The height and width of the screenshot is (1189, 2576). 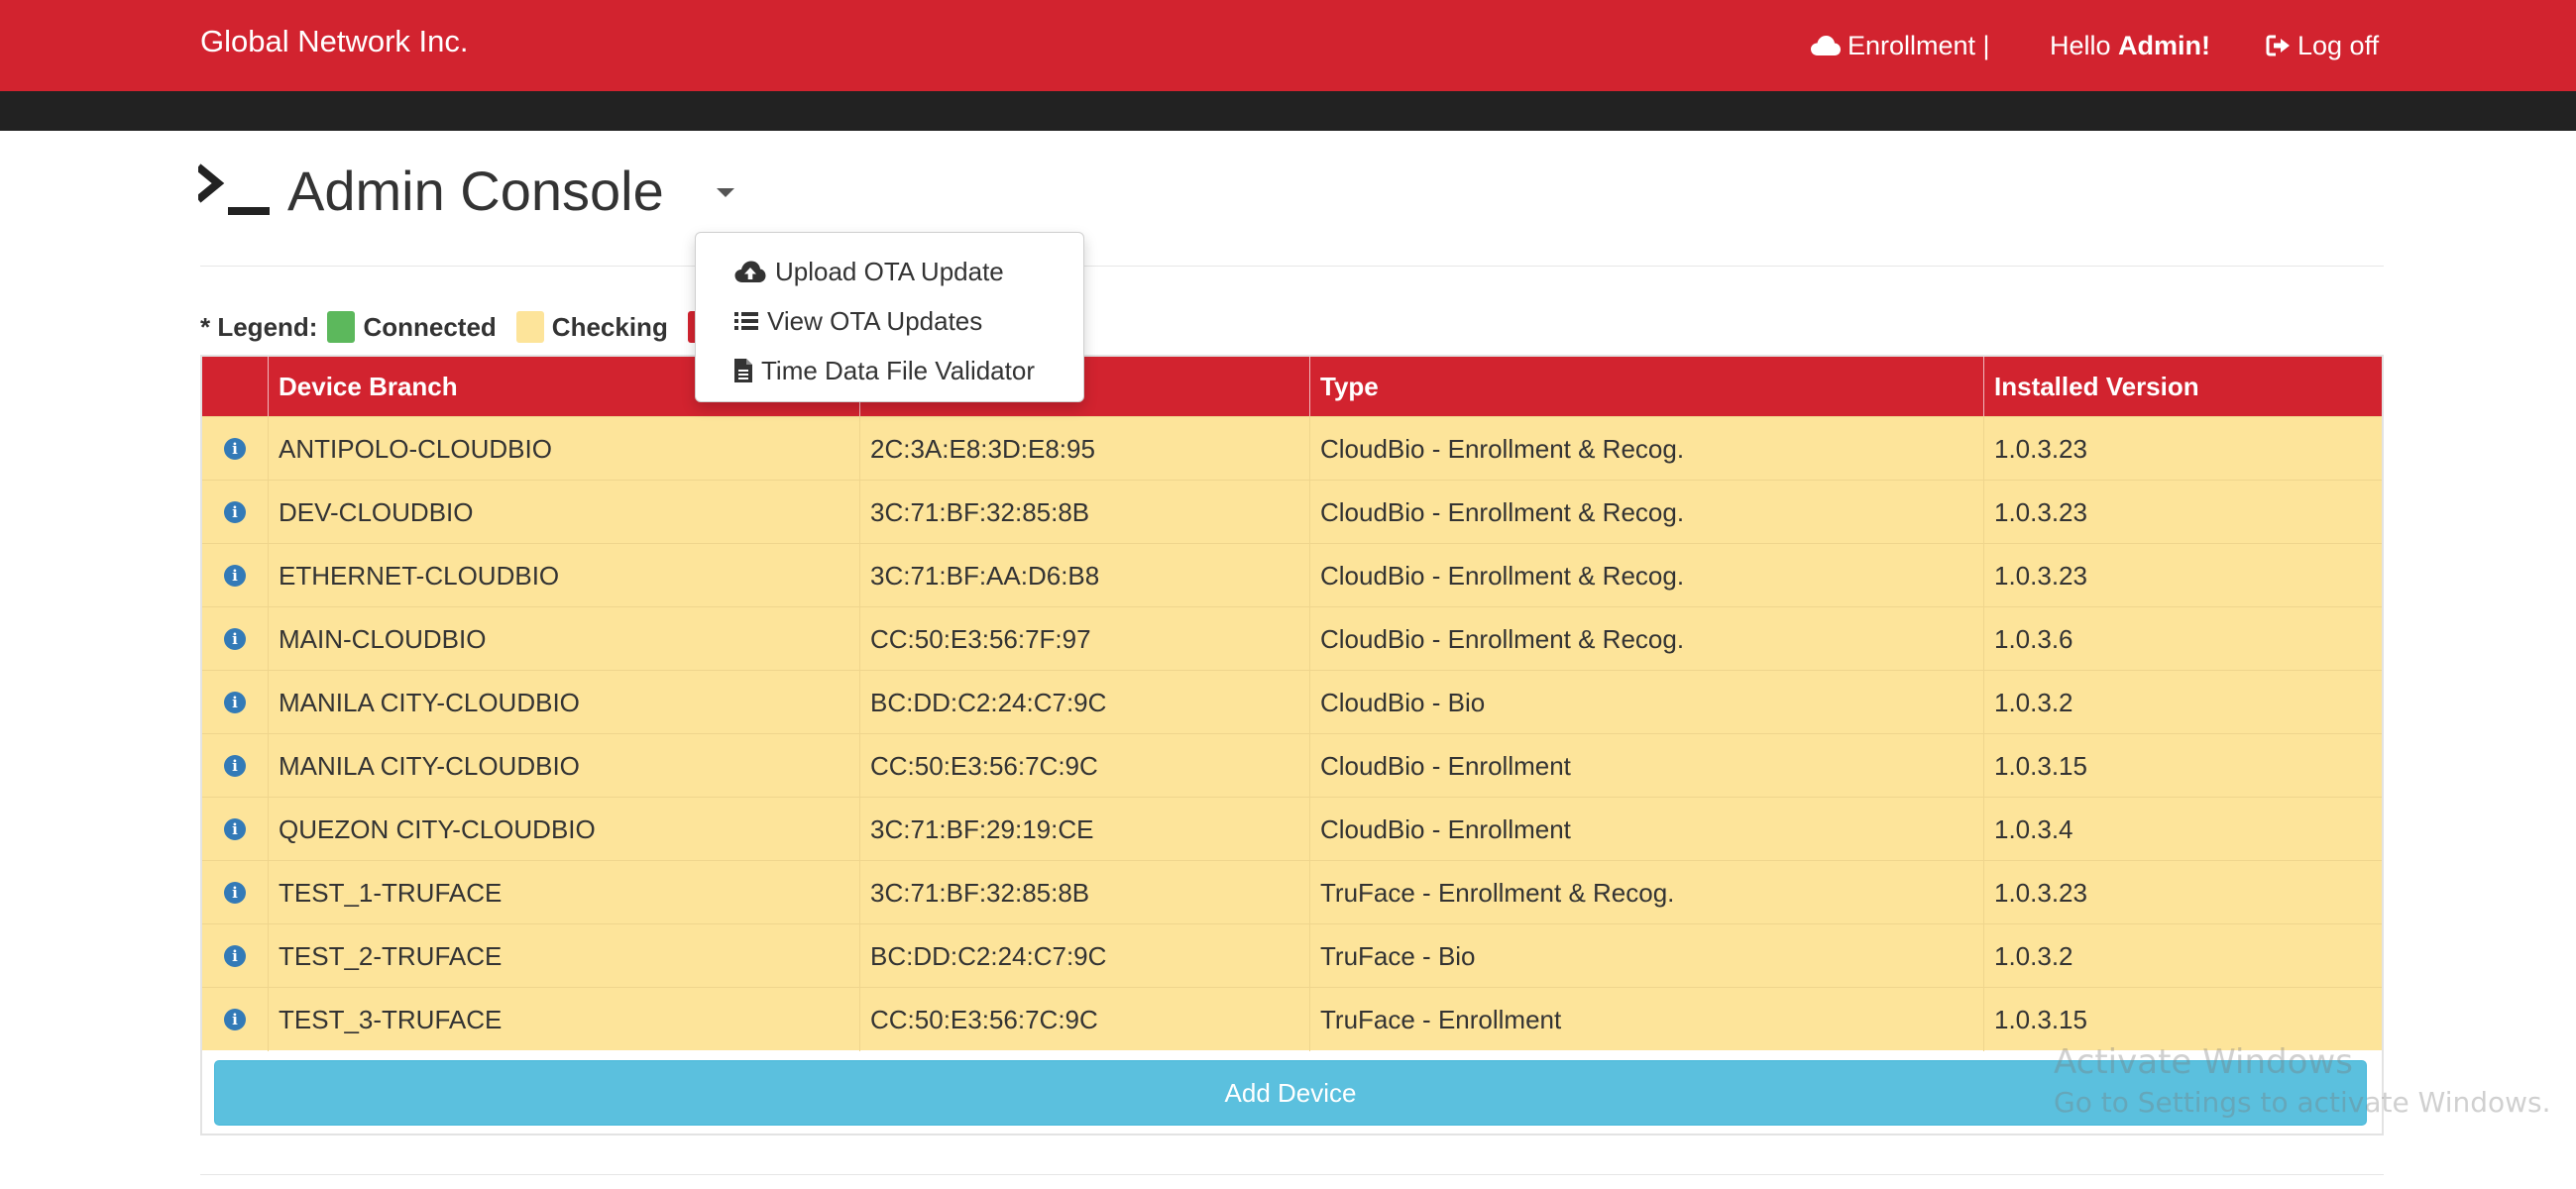 What do you see at coordinates (1646, 1019) in the screenshot?
I see `device-type-cell: TruFace - Enrollment` at bounding box center [1646, 1019].